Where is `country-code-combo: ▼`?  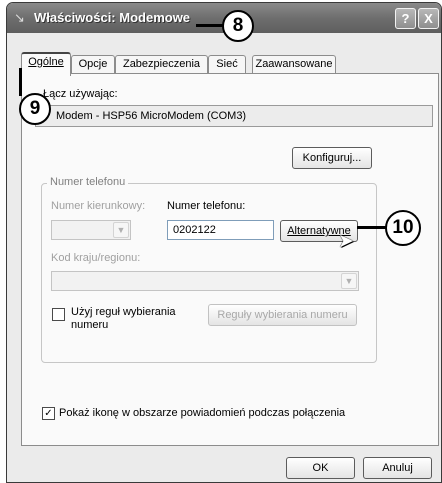 country-code-combo: ▼ is located at coordinates (205, 281).